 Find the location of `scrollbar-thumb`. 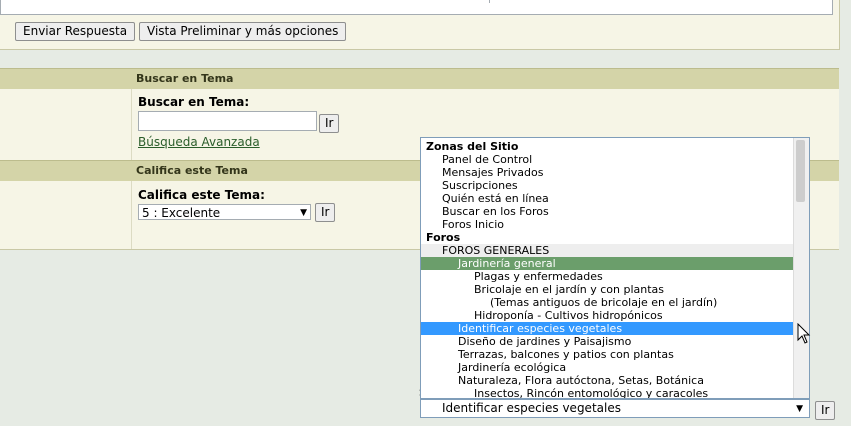

scrollbar-thumb is located at coordinates (800, 171).